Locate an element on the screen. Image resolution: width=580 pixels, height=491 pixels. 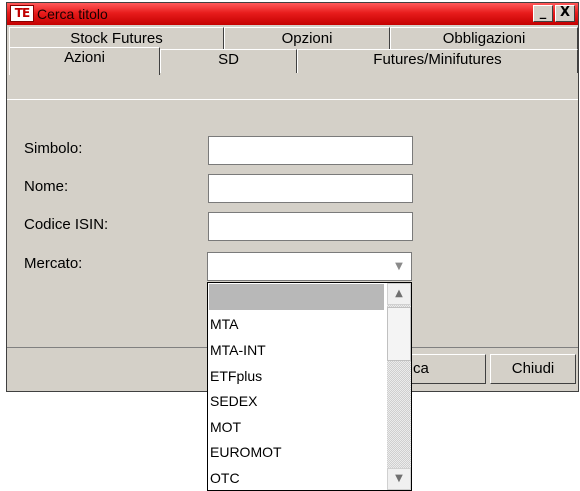
tab-stock-futures: Stock Futures is located at coordinates (116, 38).